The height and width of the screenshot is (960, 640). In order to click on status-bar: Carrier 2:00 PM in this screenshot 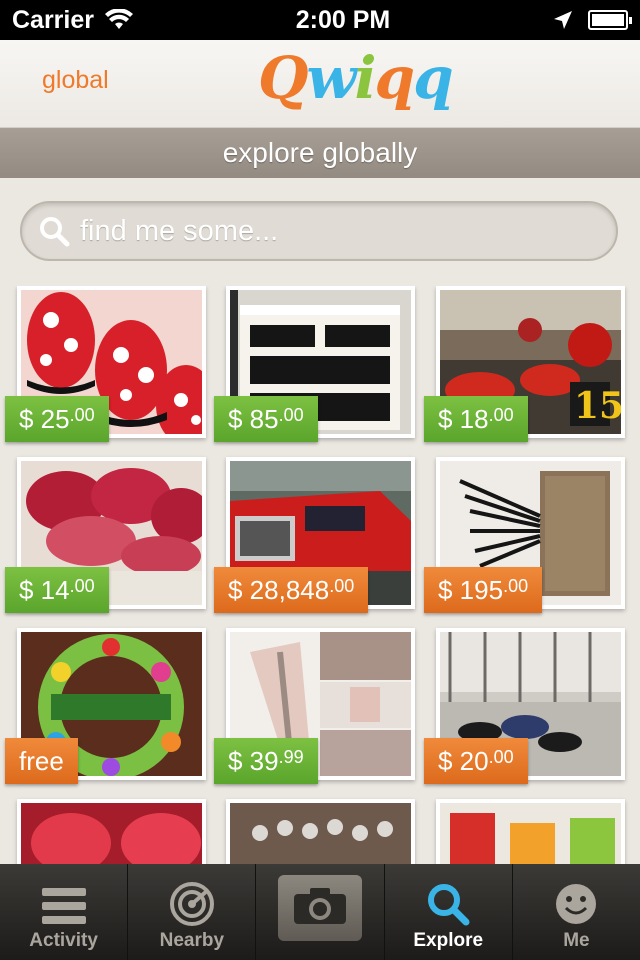, I will do `click(320, 20)`.